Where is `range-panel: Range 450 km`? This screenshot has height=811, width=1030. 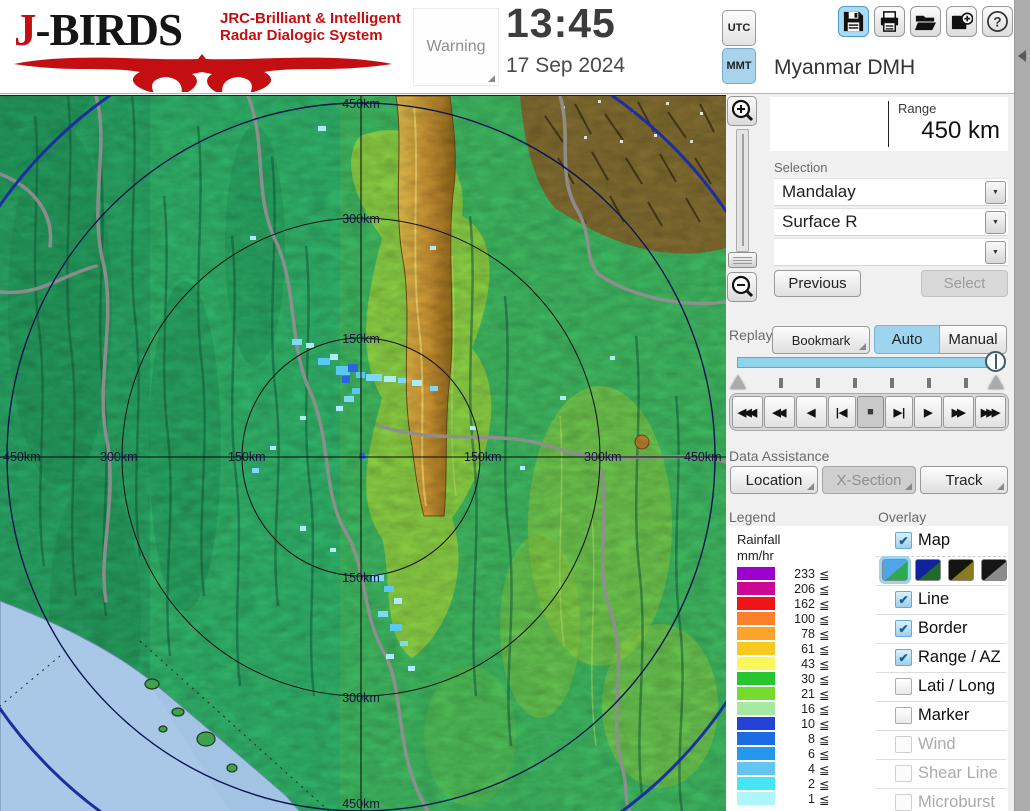 range-panel: Range 450 km is located at coordinates (889, 124).